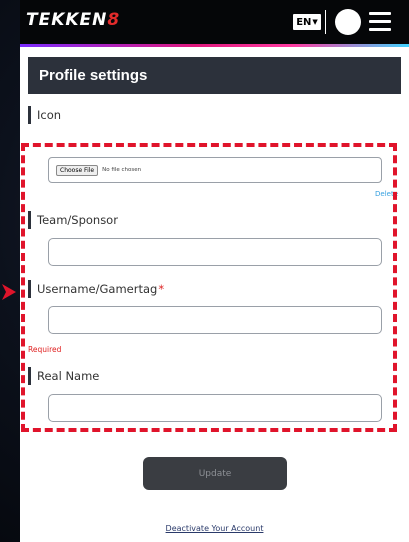 The width and height of the screenshot is (409, 542). Describe the element at coordinates (325, 22) in the screenshot. I see `header-divider` at that location.